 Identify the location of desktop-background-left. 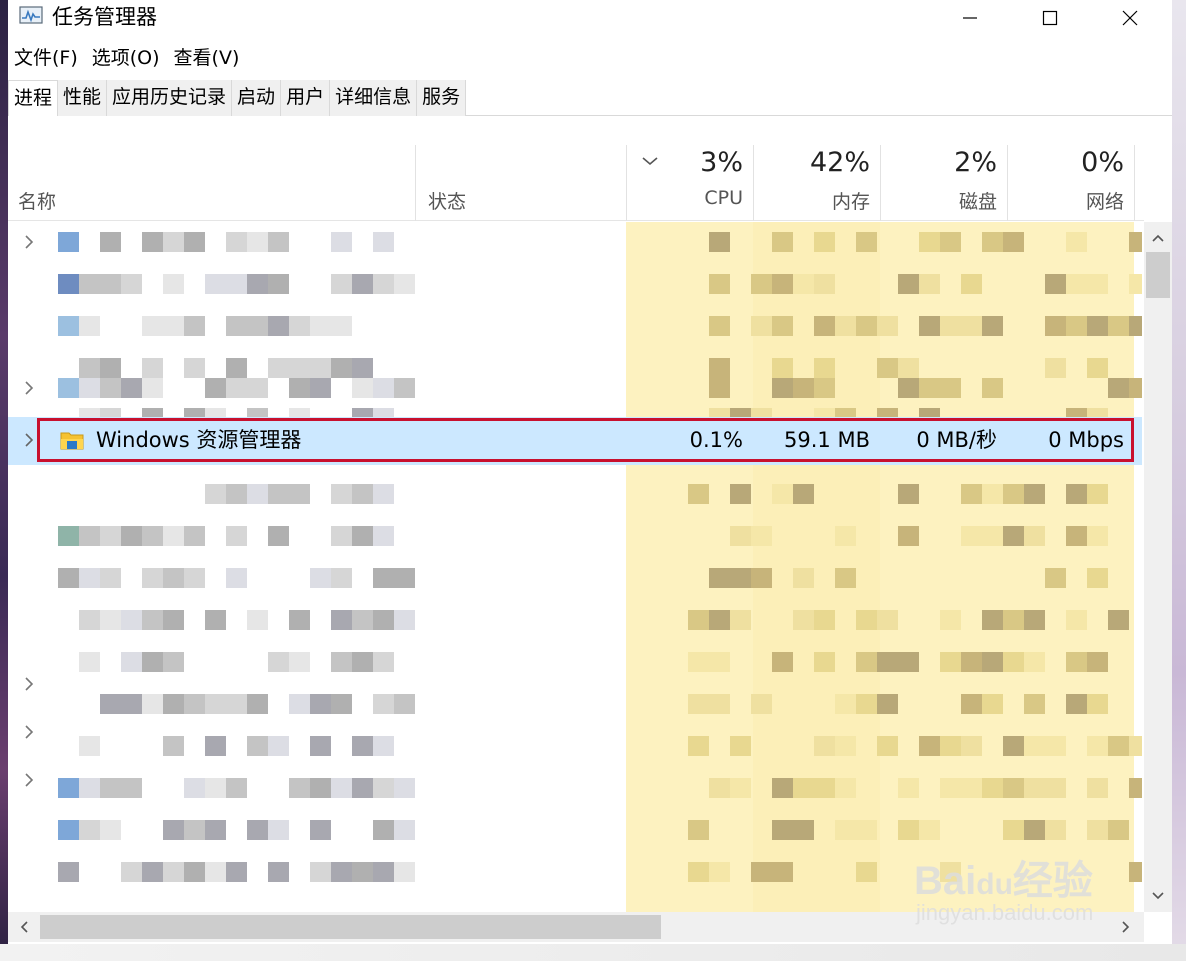
(4, 480).